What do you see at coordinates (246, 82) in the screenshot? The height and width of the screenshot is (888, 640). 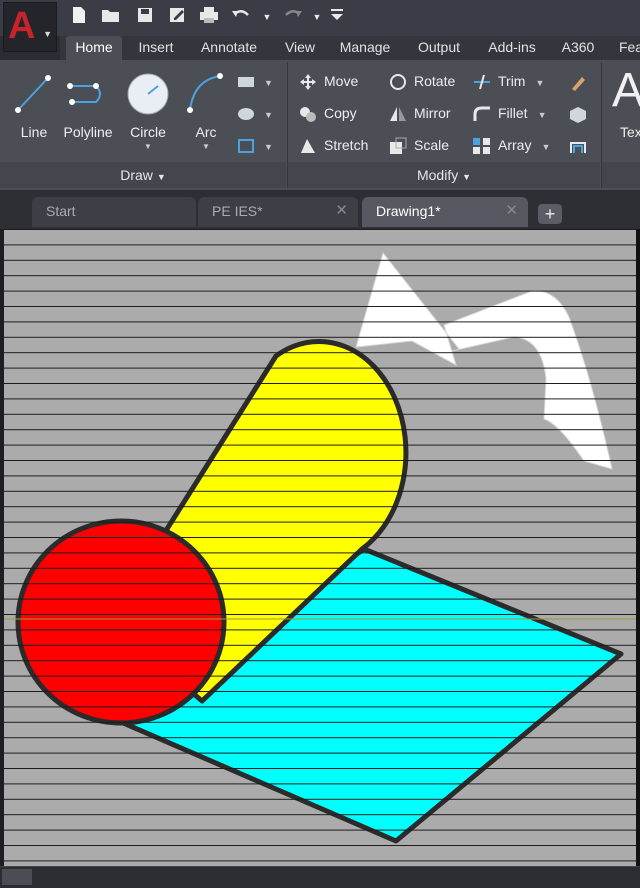 I see `rectangle-icon` at bounding box center [246, 82].